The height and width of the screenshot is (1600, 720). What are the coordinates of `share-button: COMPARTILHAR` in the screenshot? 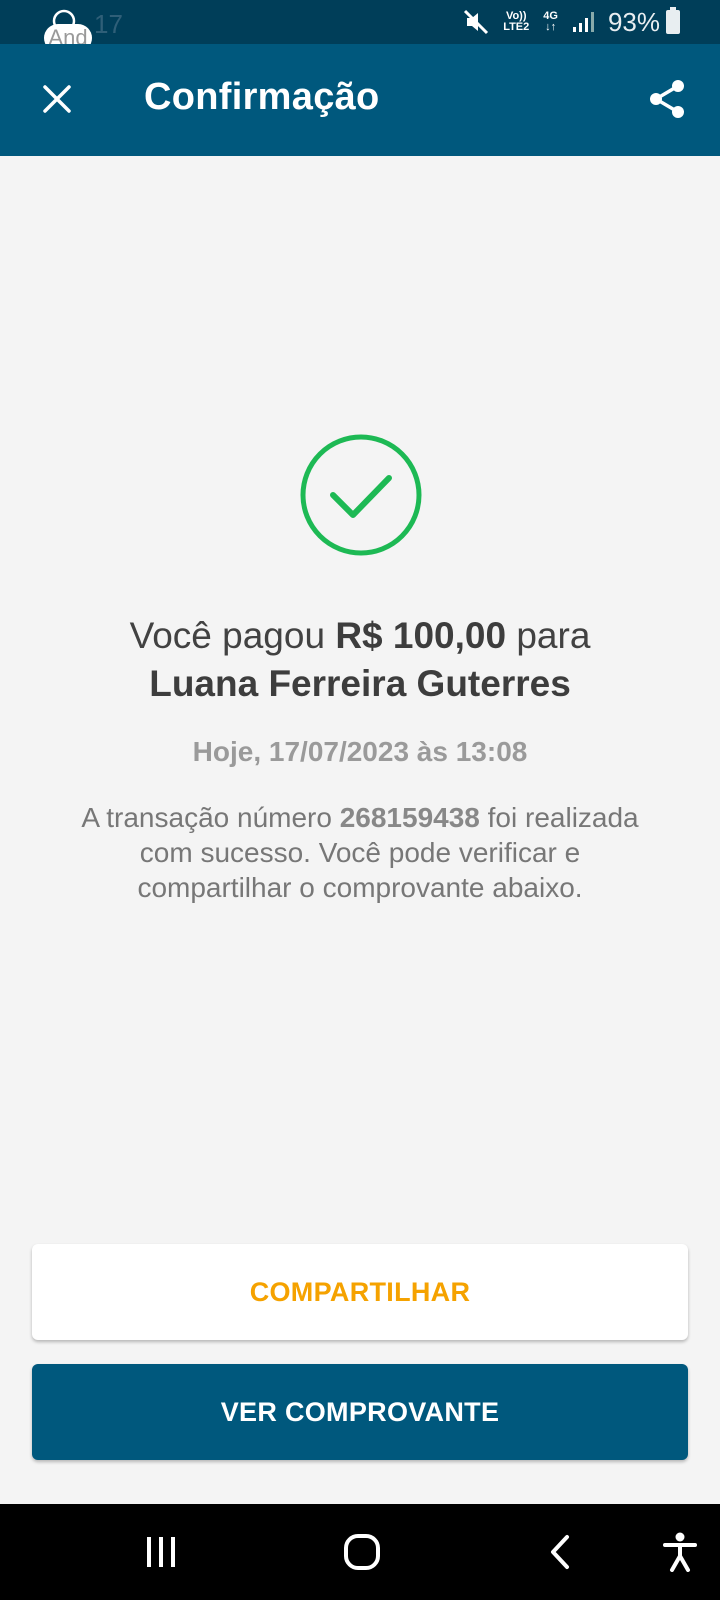 It's located at (360, 1292).